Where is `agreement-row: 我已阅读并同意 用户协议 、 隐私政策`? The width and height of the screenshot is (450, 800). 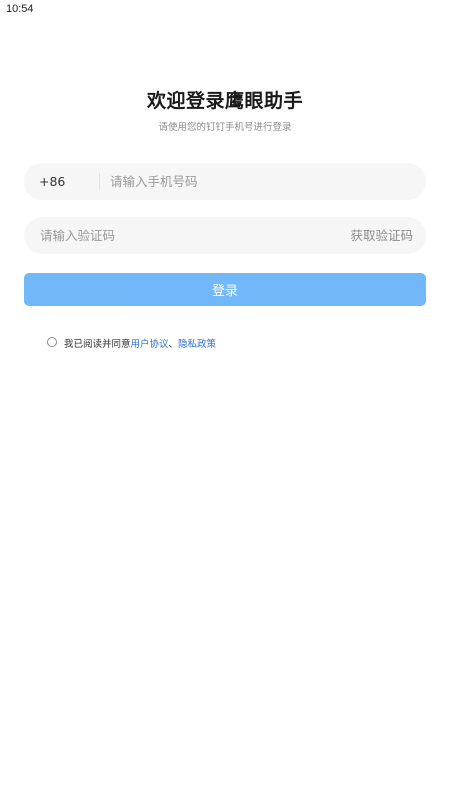 agreement-row: 我已阅读并同意 用户协议 、 隐私政策 is located at coordinates (131, 343).